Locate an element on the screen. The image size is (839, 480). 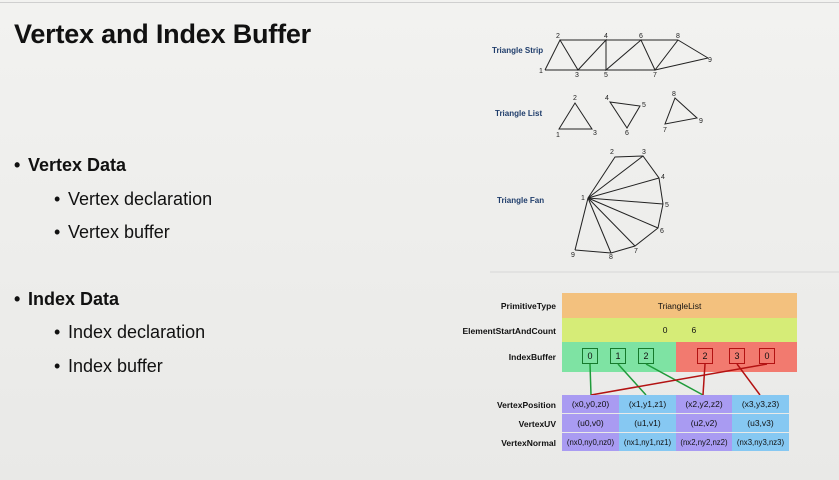
vertex-normal-cell: (nx2,ny2,nz2) is located at coordinates (704, 442).